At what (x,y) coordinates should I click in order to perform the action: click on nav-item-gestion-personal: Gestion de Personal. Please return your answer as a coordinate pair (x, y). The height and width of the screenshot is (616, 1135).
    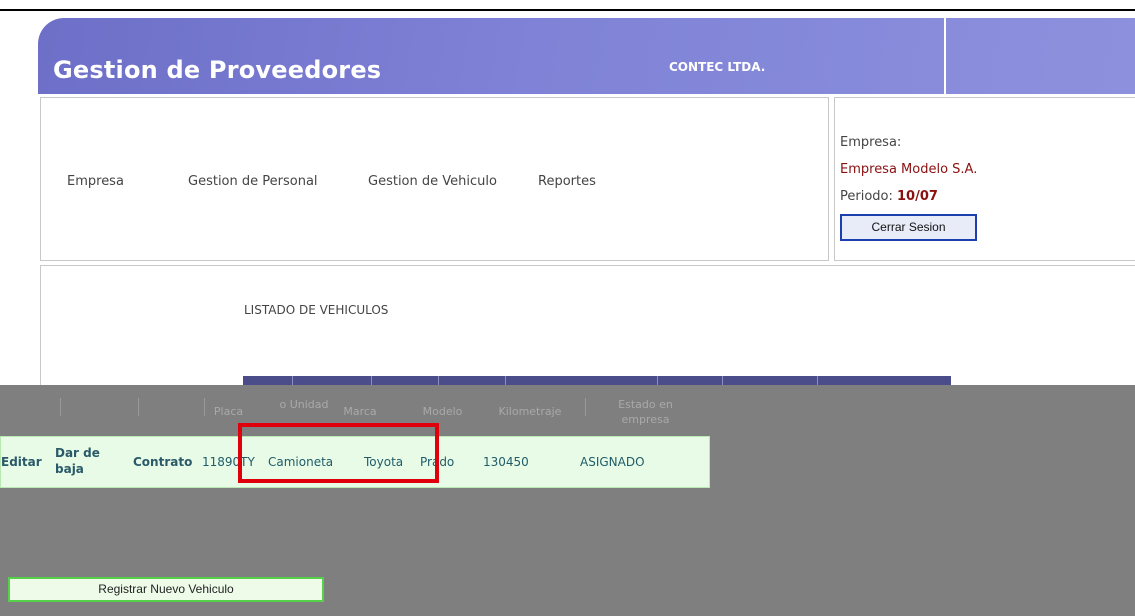
    Looking at the image, I should click on (253, 181).